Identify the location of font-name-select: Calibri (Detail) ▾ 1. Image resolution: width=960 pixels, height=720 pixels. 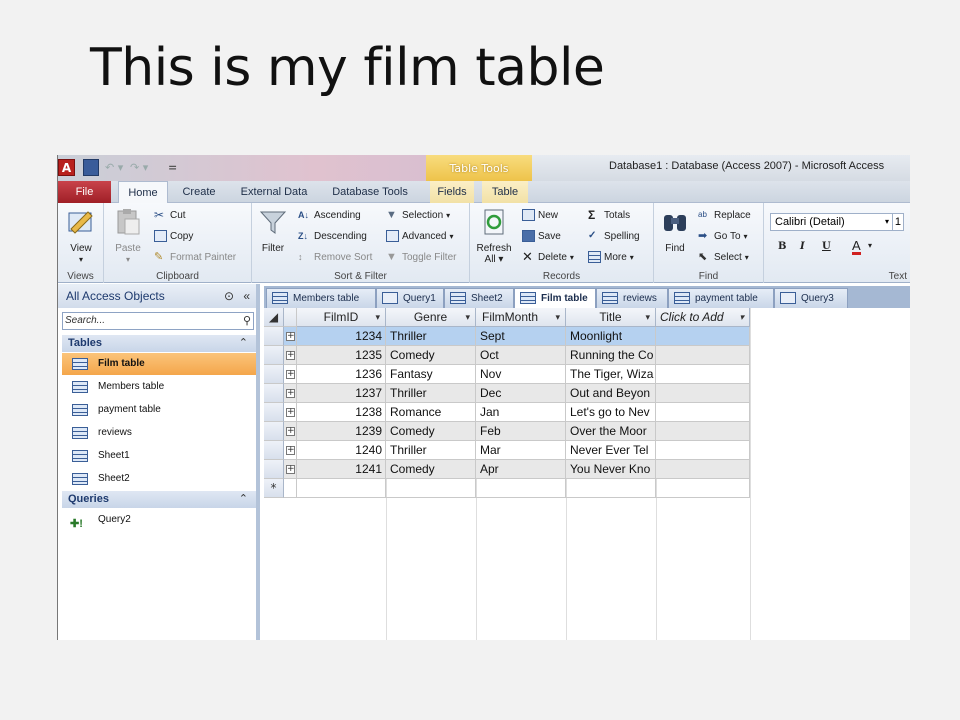
(837, 222).